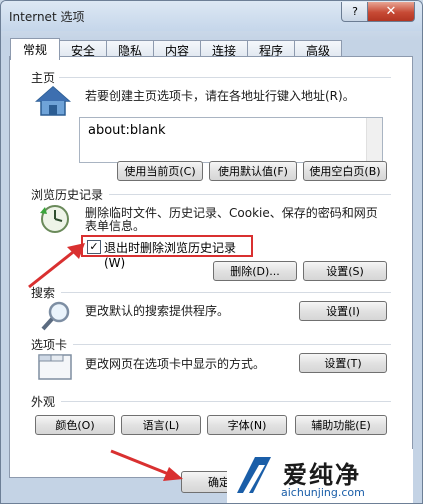 This screenshot has height=504, width=423. What do you see at coordinates (55, 367) in the screenshot?
I see `tabs-window-icon` at bounding box center [55, 367].